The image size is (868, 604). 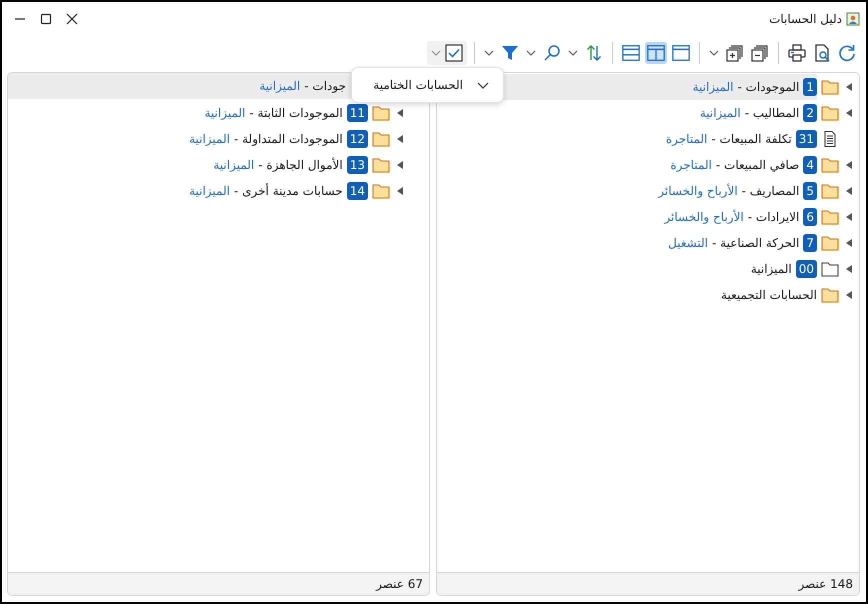 What do you see at coordinates (751, 139) in the screenshot?
I see `account-name: تكلفة المبيعات -` at bounding box center [751, 139].